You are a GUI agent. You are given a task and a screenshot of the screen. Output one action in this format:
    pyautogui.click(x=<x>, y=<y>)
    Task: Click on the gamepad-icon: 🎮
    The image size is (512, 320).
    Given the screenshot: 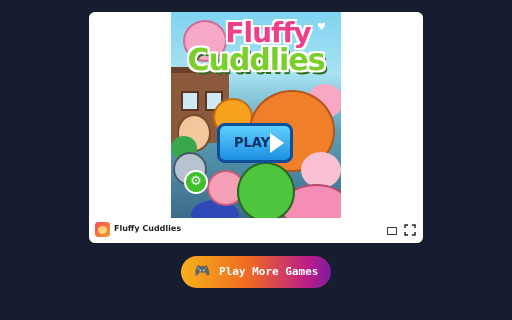 What is the action you would take?
    pyautogui.click(x=202, y=271)
    